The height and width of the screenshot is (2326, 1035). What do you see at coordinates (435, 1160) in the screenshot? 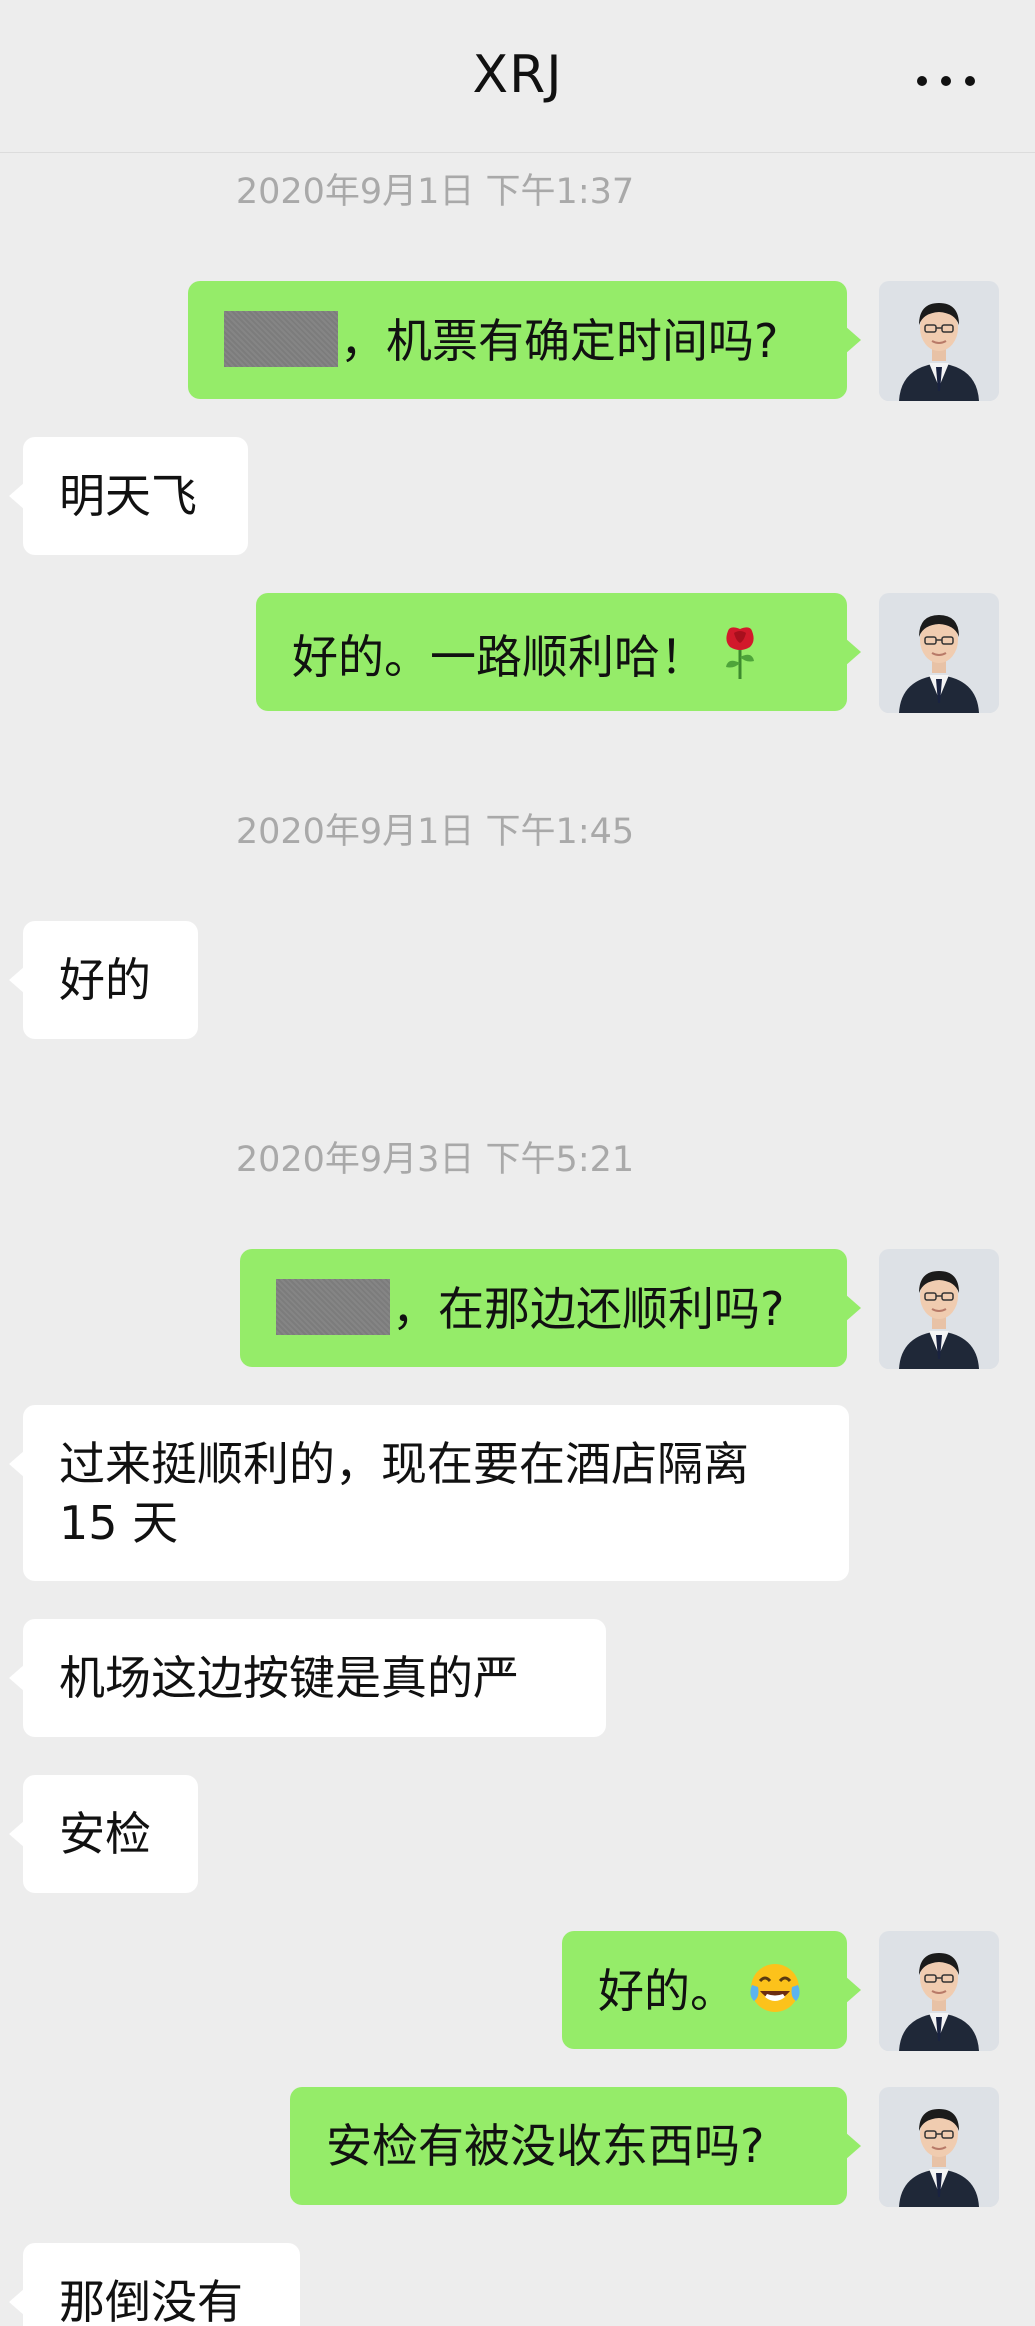
I see `timestamp: 2020年9月3日 下午5:21` at bounding box center [435, 1160].